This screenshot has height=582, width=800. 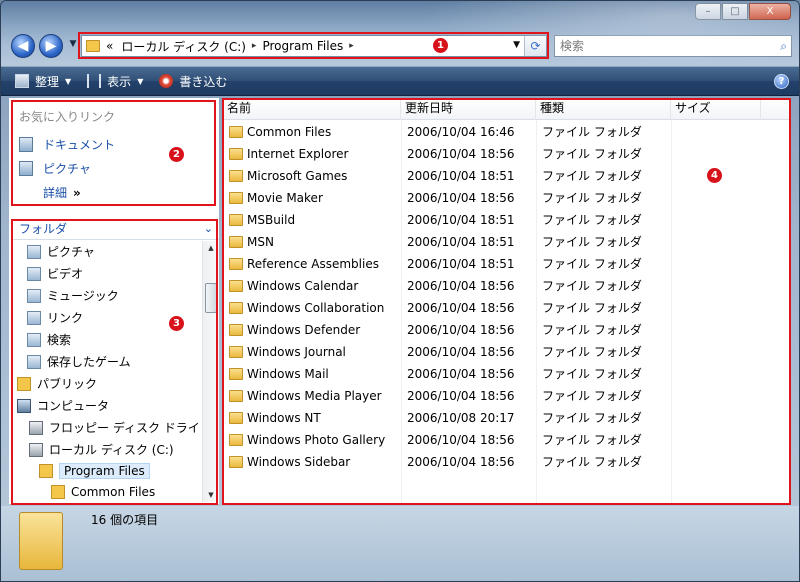 I want to click on tree-item-program-files: Program Files, so click(x=94, y=471).